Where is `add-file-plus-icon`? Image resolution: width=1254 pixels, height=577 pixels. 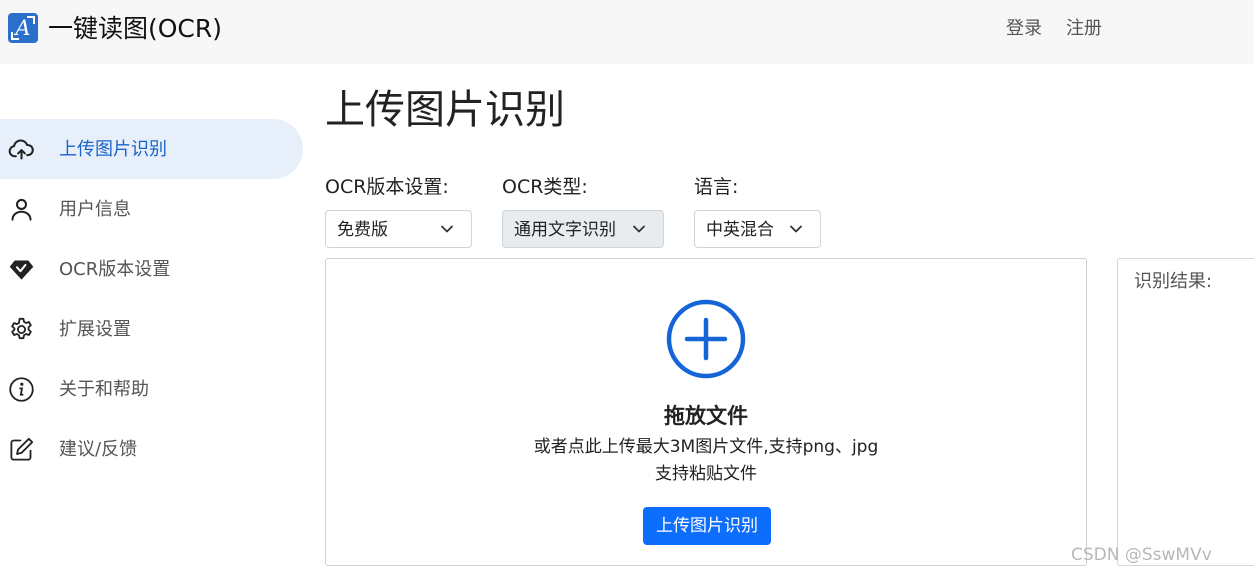
add-file-plus-icon is located at coordinates (706, 339).